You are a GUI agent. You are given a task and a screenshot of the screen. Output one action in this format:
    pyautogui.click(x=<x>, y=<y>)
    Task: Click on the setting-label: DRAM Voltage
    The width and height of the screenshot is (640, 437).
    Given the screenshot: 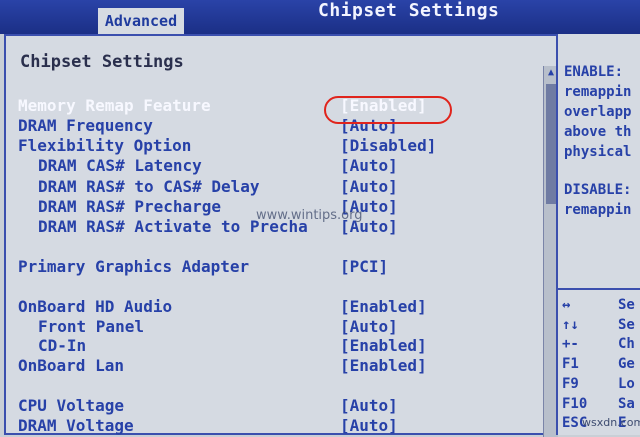 What is the action you would take?
    pyautogui.click(x=76, y=425)
    